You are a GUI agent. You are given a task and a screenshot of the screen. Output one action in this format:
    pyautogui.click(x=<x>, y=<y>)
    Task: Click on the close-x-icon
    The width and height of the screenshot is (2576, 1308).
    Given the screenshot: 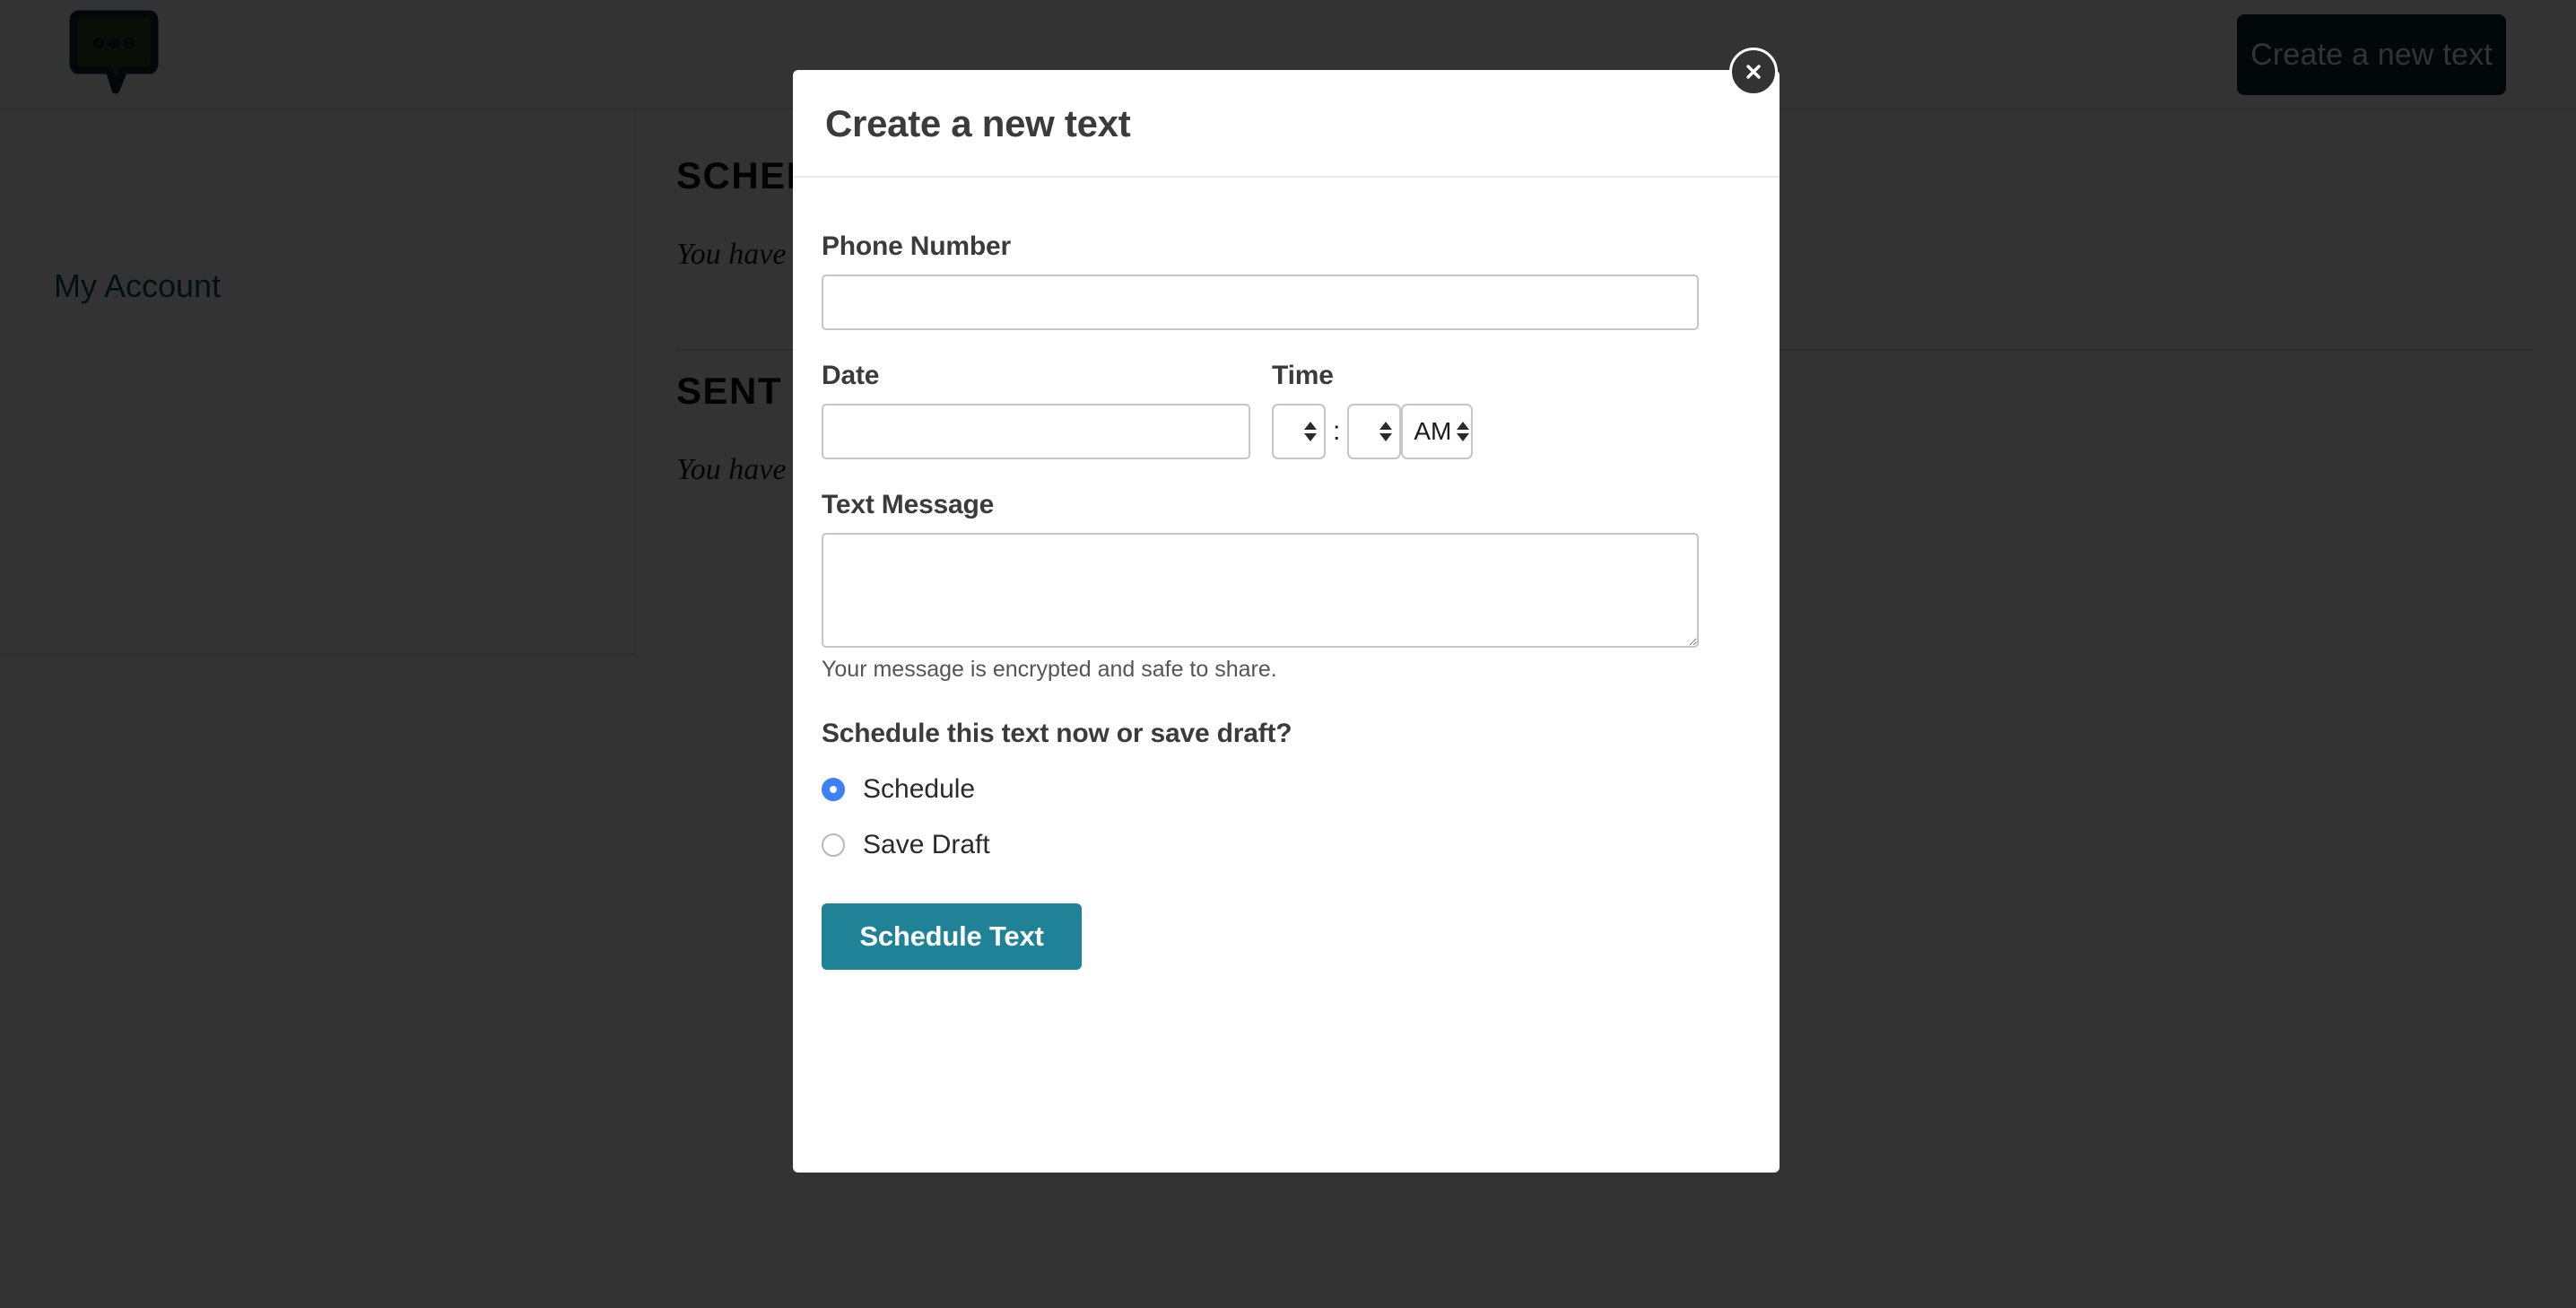 What is the action you would take?
    pyautogui.click(x=1753, y=72)
    